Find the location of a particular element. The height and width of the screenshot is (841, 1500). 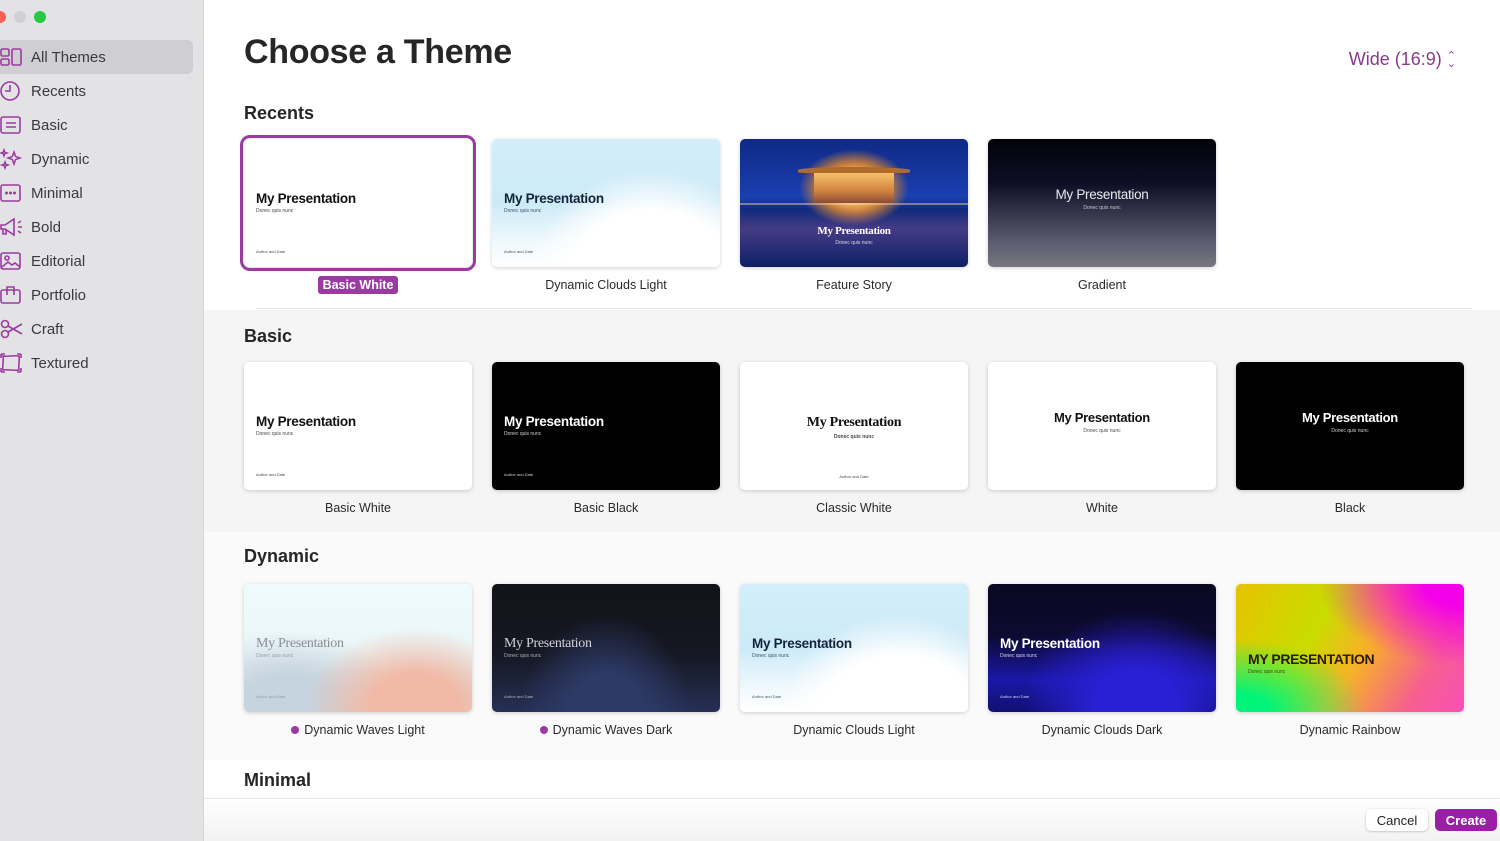

page-title: Choose a Theme is located at coordinates (378, 52).